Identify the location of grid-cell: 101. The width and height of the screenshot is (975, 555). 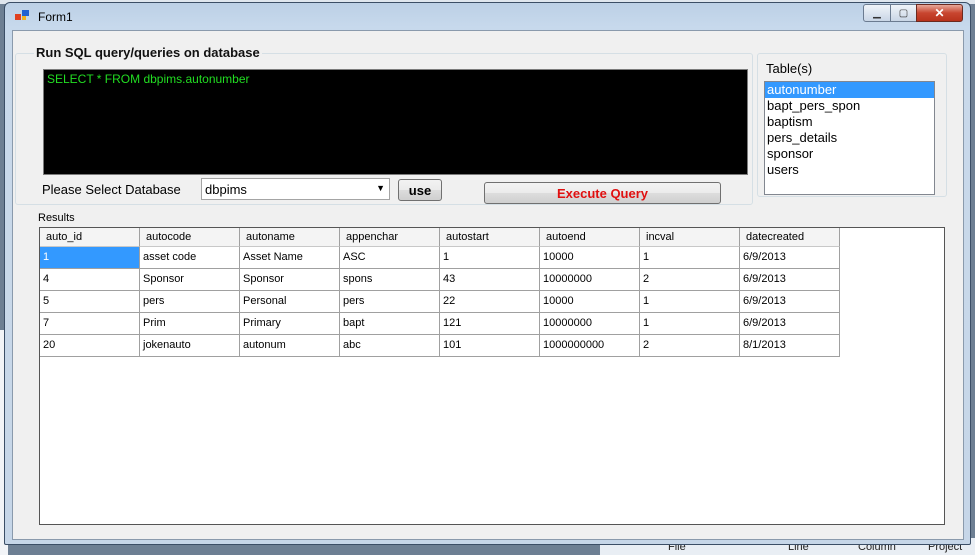
(490, 346).